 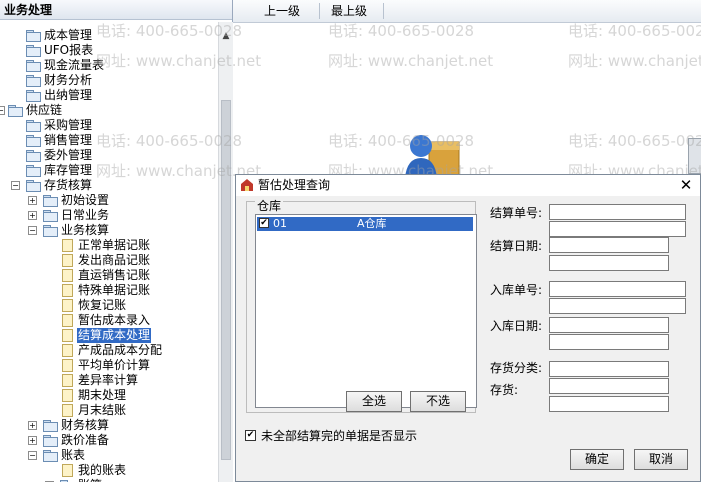 What do you see at coordinates (250, 435) in the screenshot?
I see `show-unsettled-checkbox: ✔` at bounding box center [250, 435].